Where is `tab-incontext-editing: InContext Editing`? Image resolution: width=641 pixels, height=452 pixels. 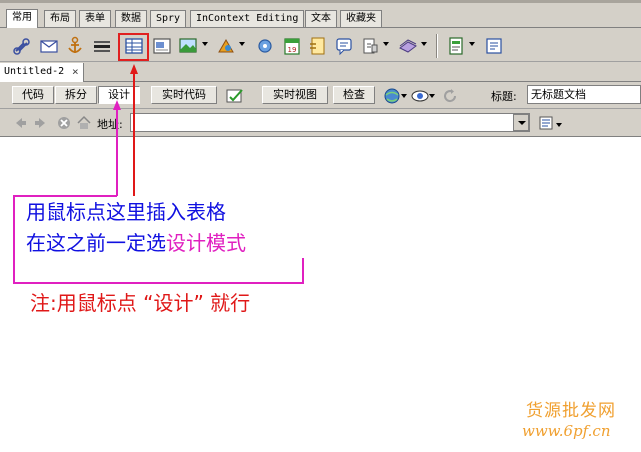
tab-incontext-editing: InContext Editing is located at coordinates (247, 18).